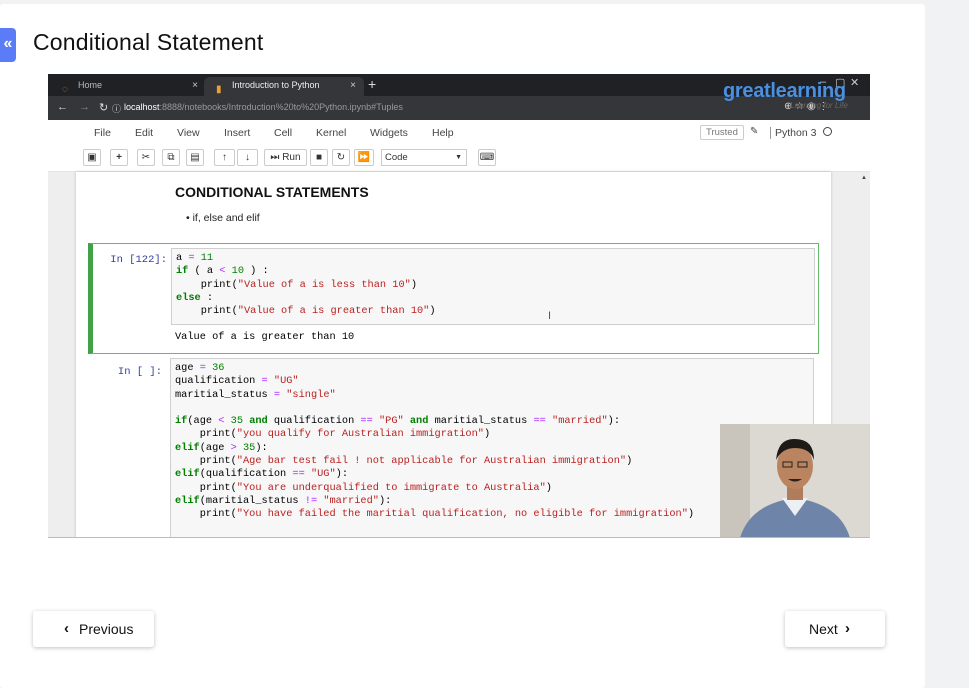 Image resolution: width=969 pixels, height=688 pixels. What do you see at coordinates (319, 157) in the screenshot?
I see `stop-icon: ■` at bounding box center [319, 157].